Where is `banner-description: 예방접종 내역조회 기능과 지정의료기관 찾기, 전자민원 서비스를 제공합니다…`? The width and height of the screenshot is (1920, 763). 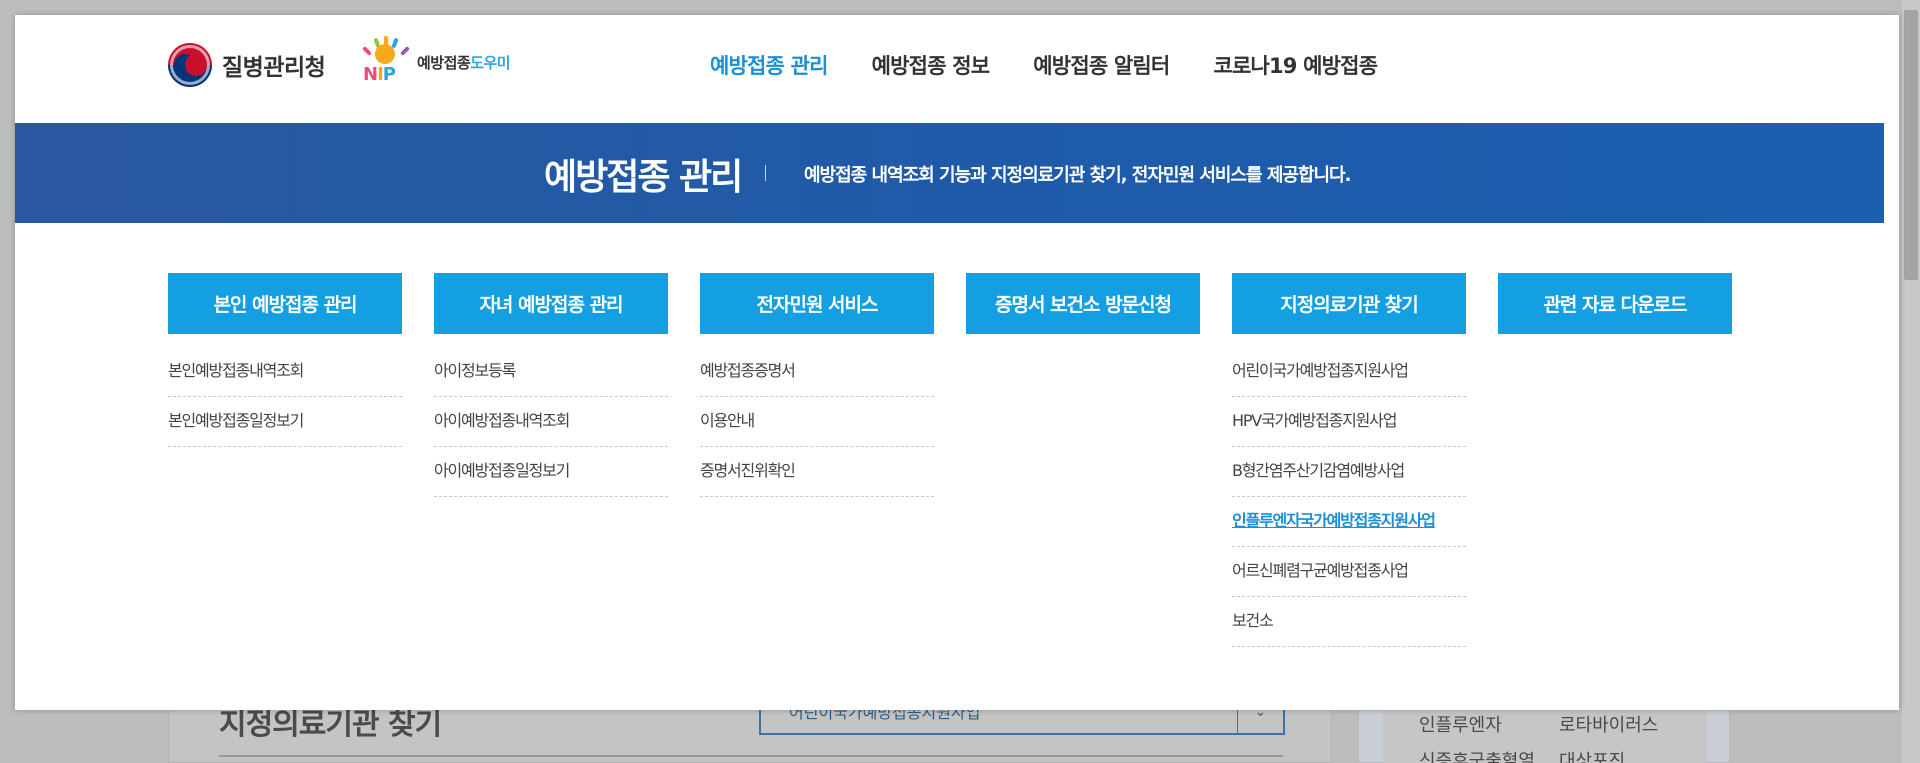
banner-description: 예방접종 내역조회 기능과 지정의료기관 찾기, 전자민원 서비스를 제공합니다… is located at coordinates (1077, 175).